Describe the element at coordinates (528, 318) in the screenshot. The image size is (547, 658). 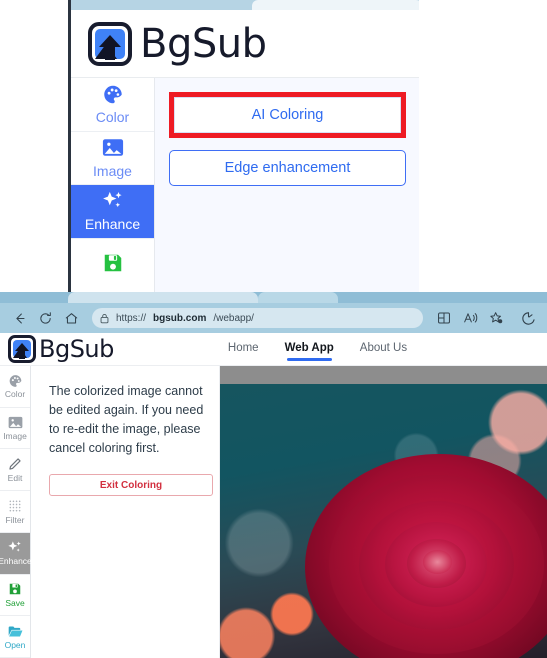
I see `browser-essentials-icon` at that location.